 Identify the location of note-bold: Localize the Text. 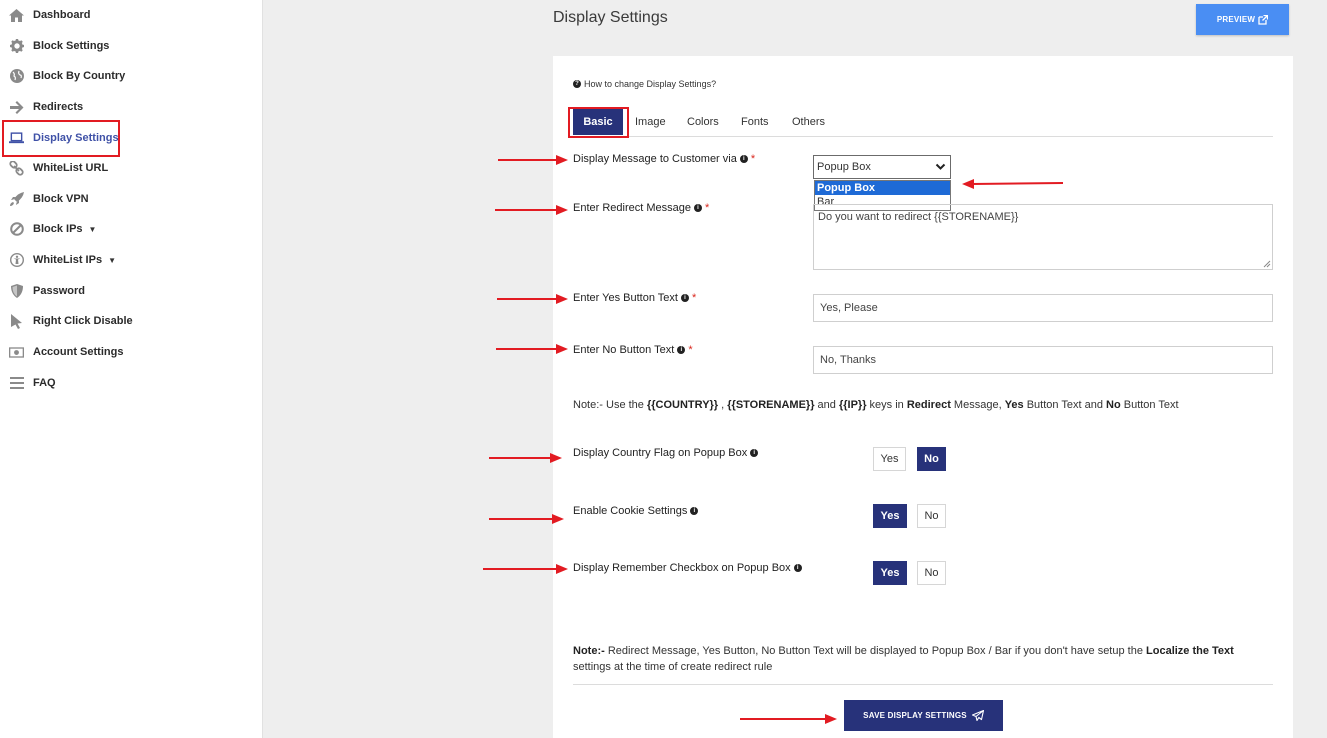
(1190, 651).